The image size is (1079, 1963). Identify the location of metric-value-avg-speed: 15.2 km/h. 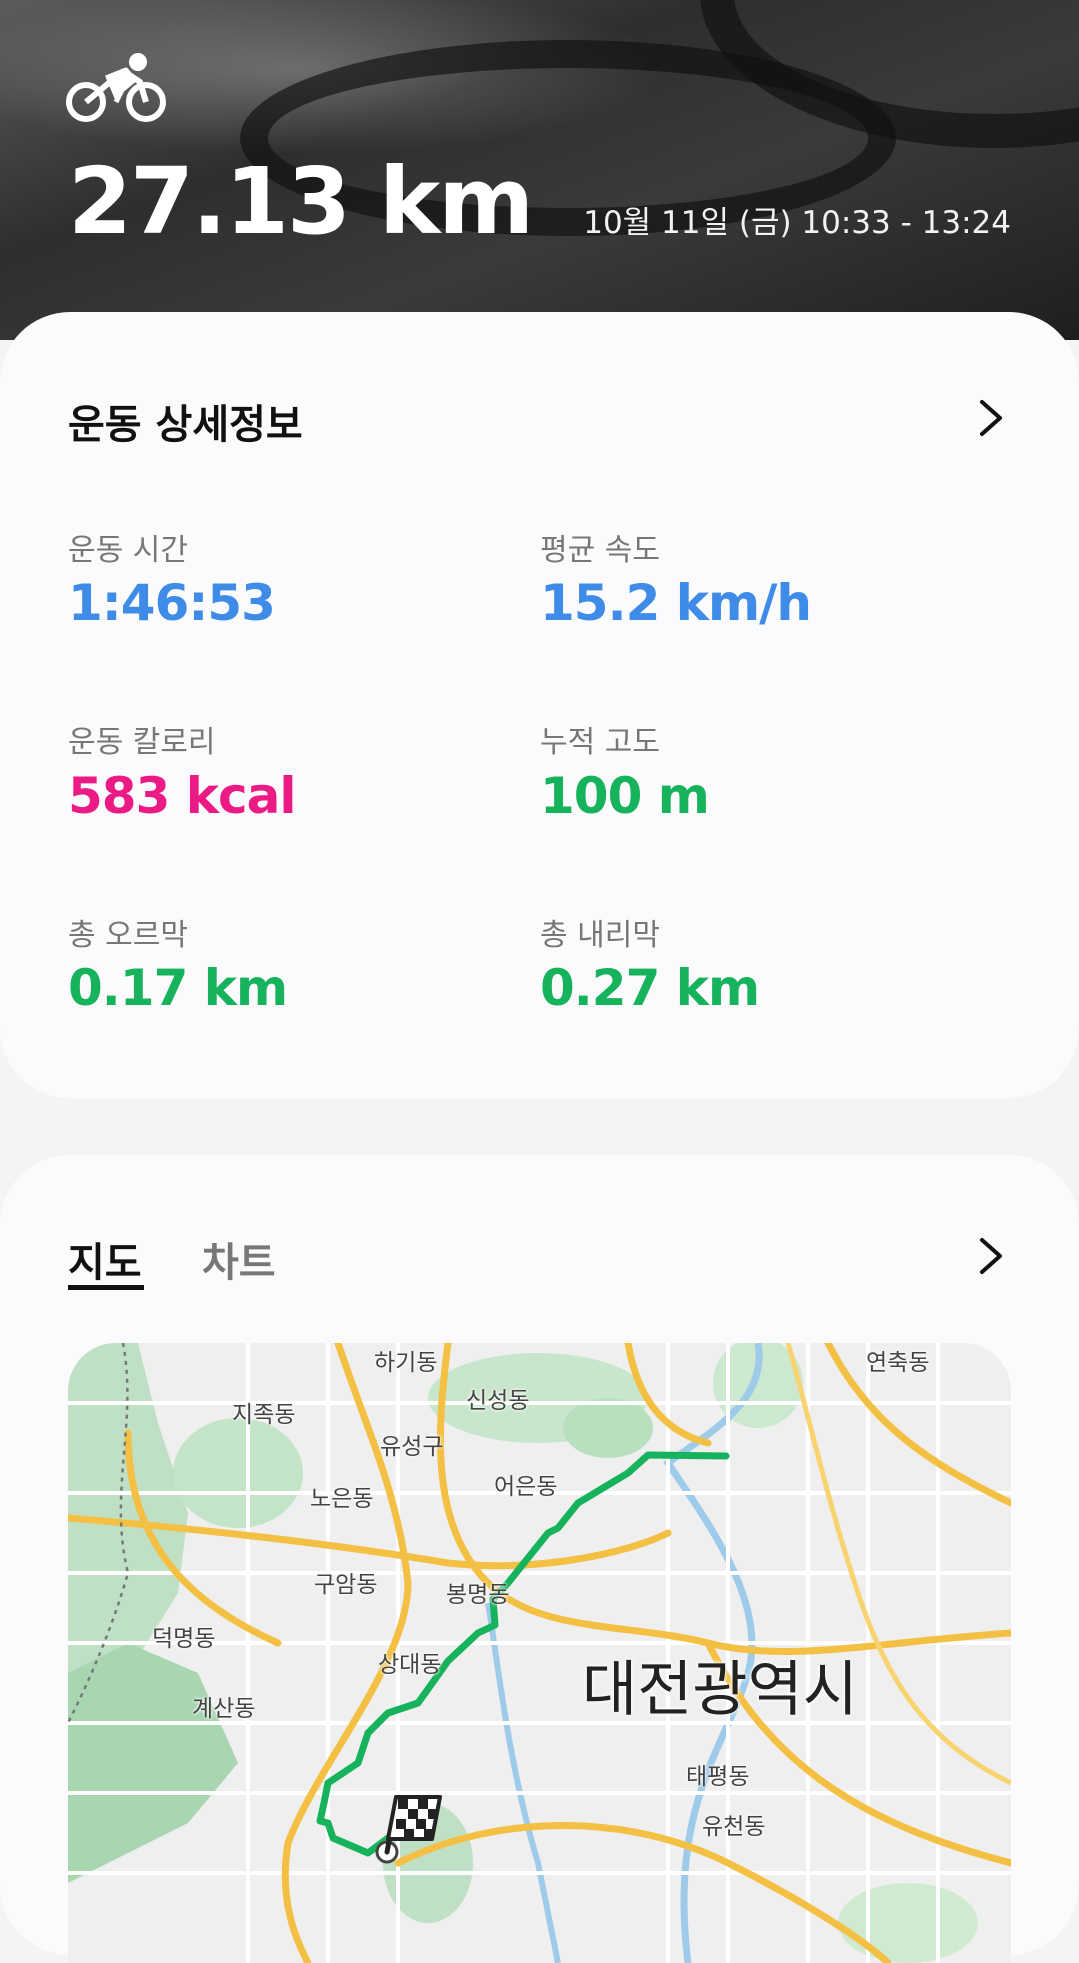
(676, 603).